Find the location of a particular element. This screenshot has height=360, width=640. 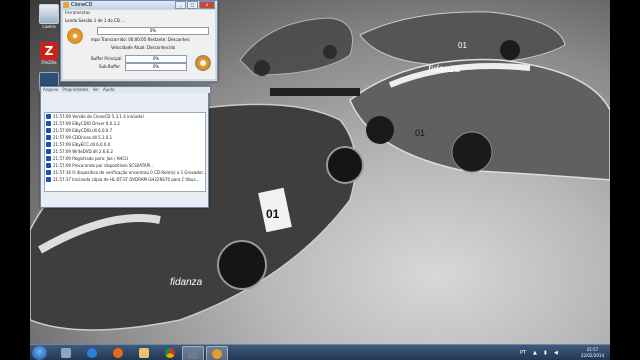

left-letterbox is located at coordinates (15, 180).